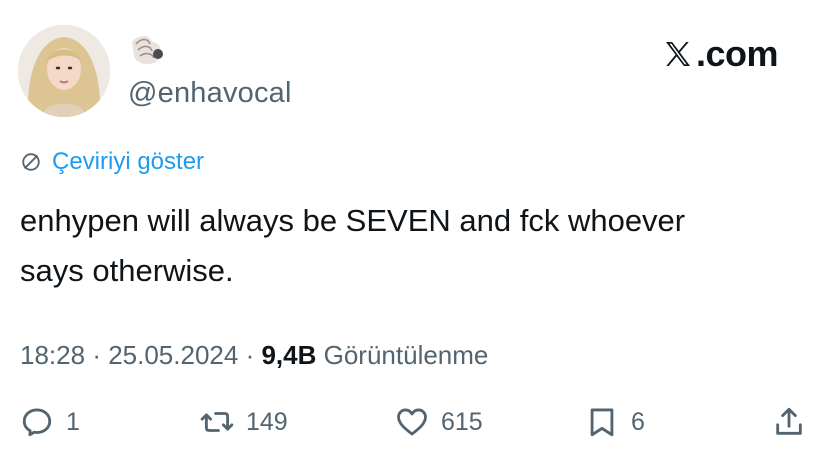  What do you see at coordinates (678, 54) in the screenshot?
I see `x-logo-icon` at bounding box center [678, 54].